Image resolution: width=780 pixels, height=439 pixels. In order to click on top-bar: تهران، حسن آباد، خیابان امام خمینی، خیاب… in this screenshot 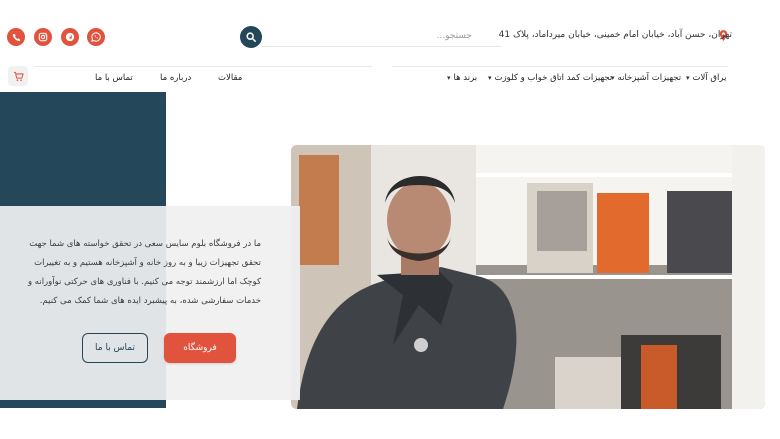, I will do `click(390, 30)`.